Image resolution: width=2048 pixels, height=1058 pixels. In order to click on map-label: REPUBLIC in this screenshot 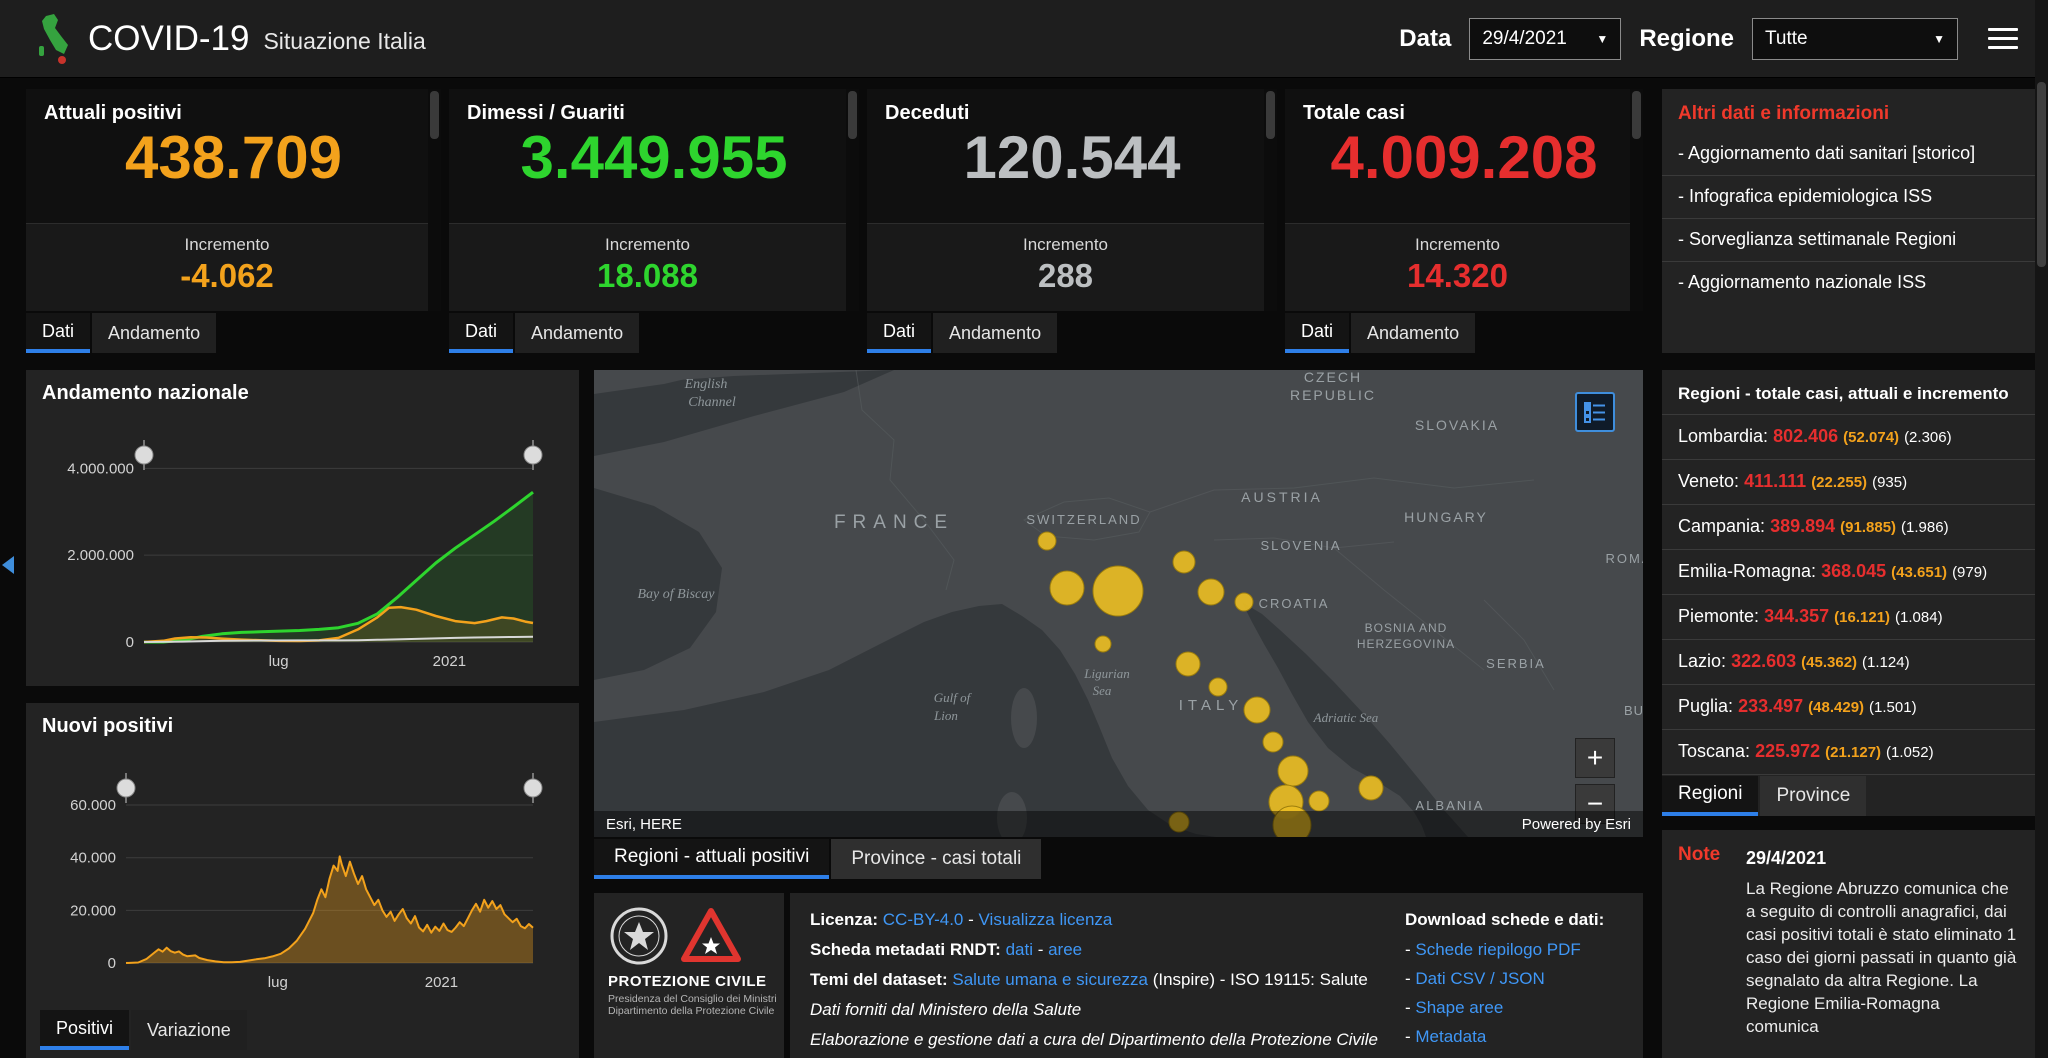, I will do `click(1333, 395)`.